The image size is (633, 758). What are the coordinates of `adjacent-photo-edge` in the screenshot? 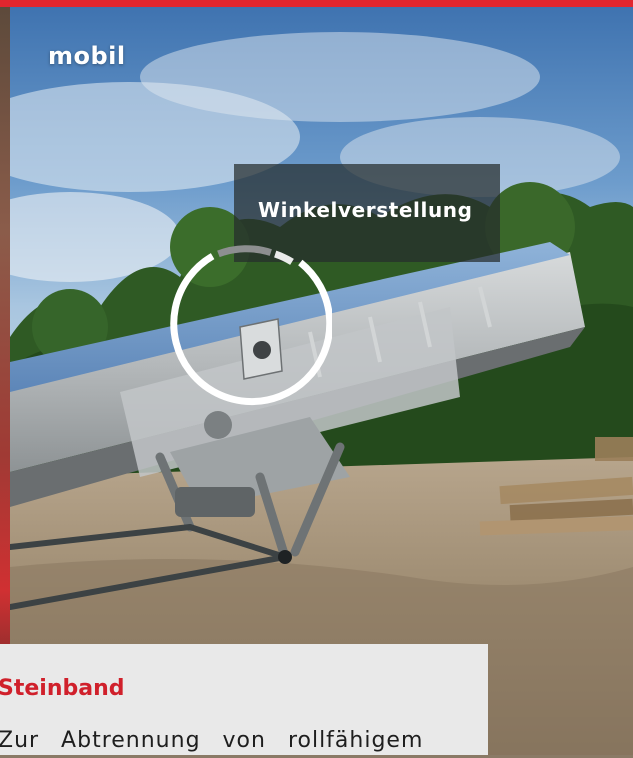 It's located at (5, 381).